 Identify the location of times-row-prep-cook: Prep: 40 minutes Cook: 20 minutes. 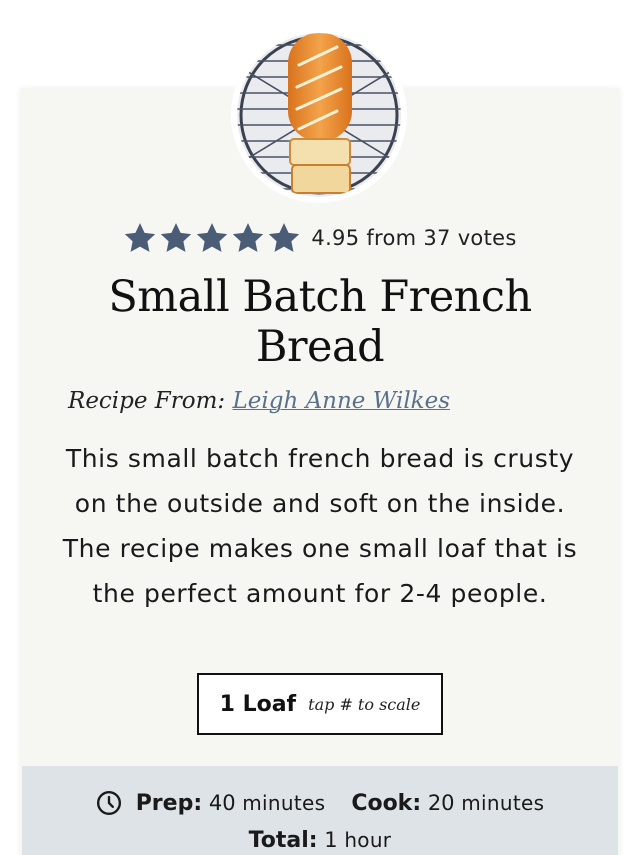
(320, 803).